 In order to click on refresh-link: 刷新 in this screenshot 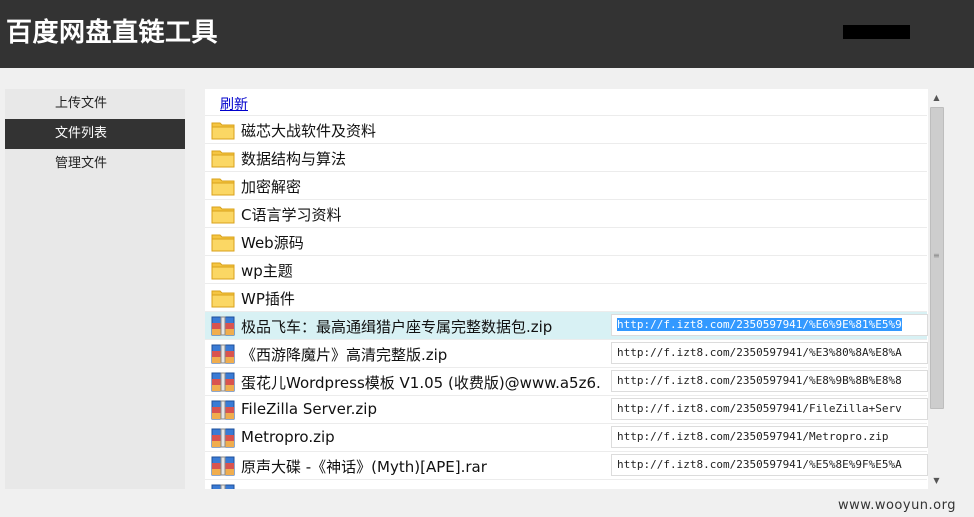, I will do `click(234, 104)`.